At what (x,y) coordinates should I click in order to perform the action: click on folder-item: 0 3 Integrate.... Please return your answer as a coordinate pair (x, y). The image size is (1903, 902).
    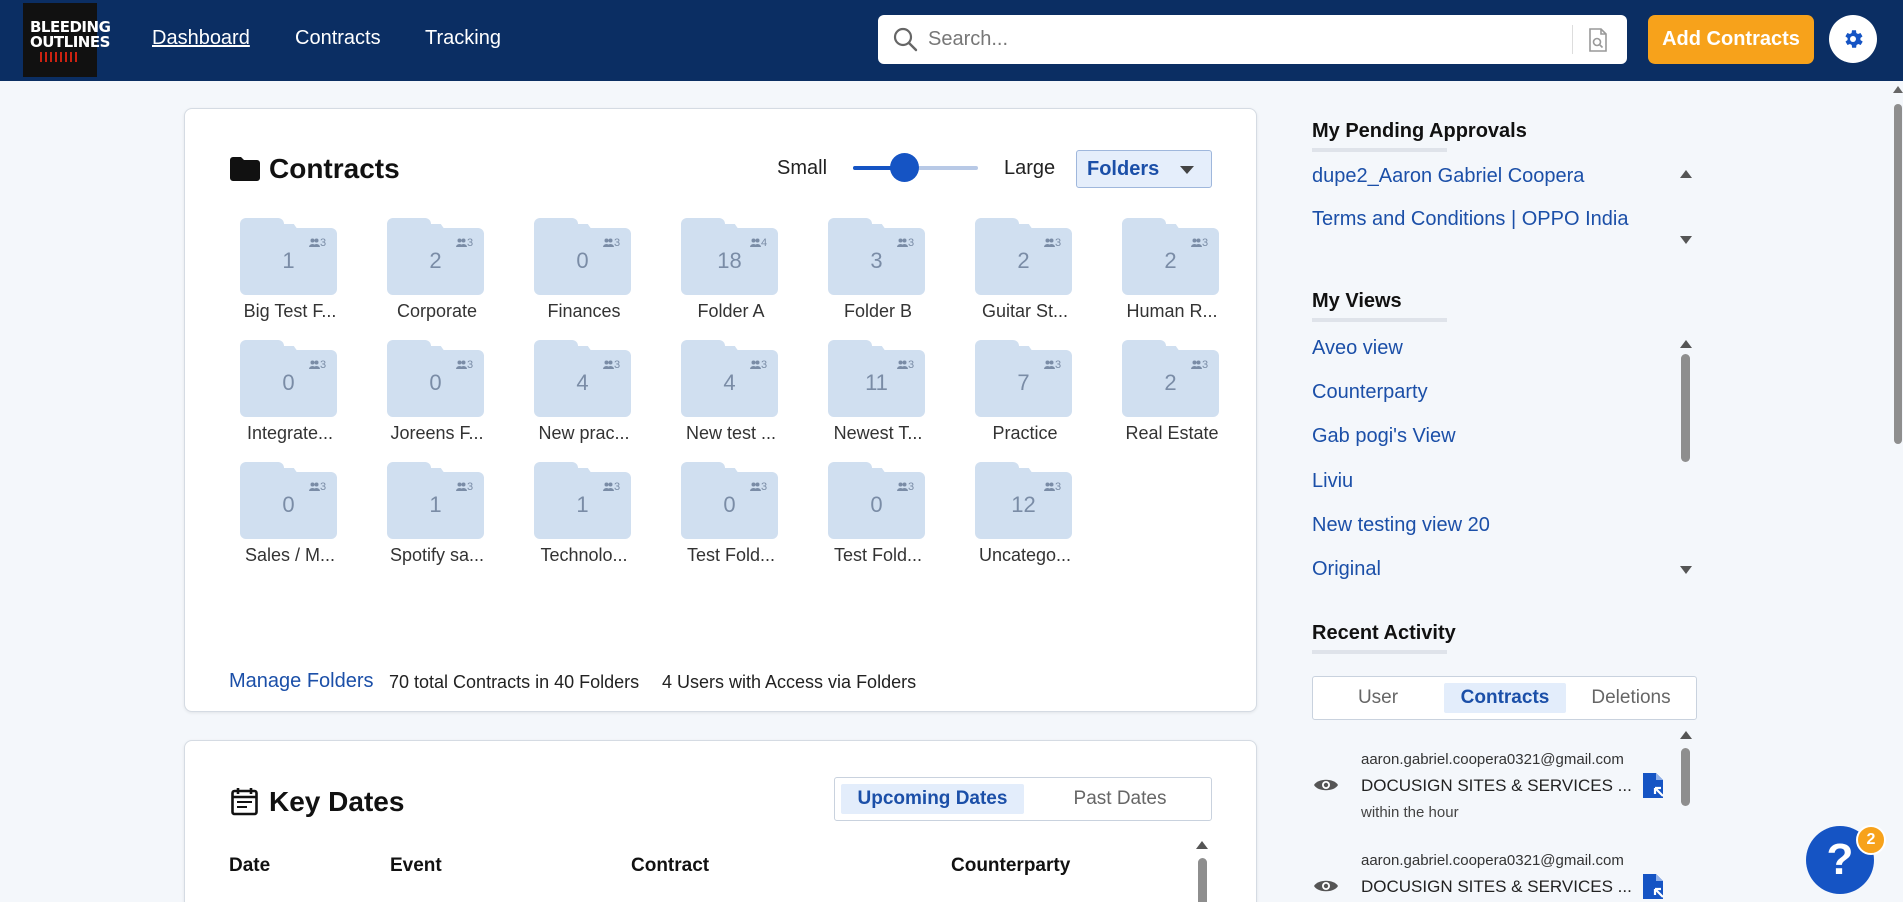
    Looking at the image, I should click on (284, 400).